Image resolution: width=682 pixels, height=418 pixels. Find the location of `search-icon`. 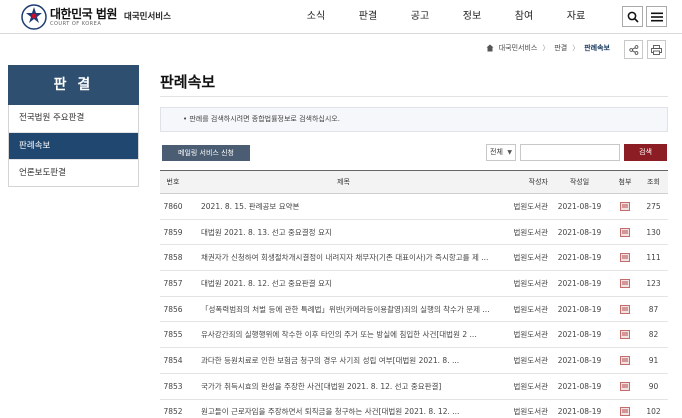

search-icon is located at coordinates (633, 17).